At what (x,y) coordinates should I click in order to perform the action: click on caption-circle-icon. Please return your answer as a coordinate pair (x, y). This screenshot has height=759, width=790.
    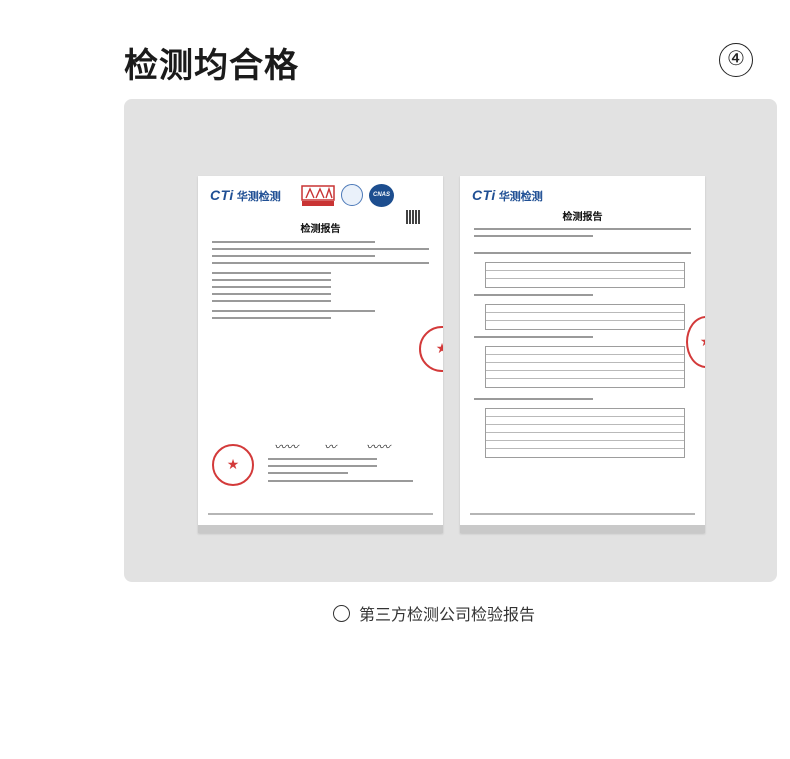
    Looking at the image, I should click on (341, 613).